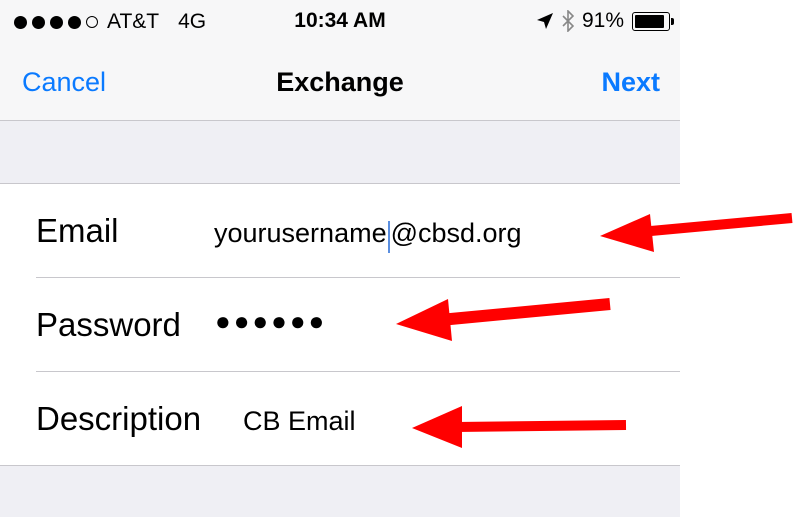 The height and width of the screenshot is (517, 810). I want to click on email-label: Email, so click(77, 230).